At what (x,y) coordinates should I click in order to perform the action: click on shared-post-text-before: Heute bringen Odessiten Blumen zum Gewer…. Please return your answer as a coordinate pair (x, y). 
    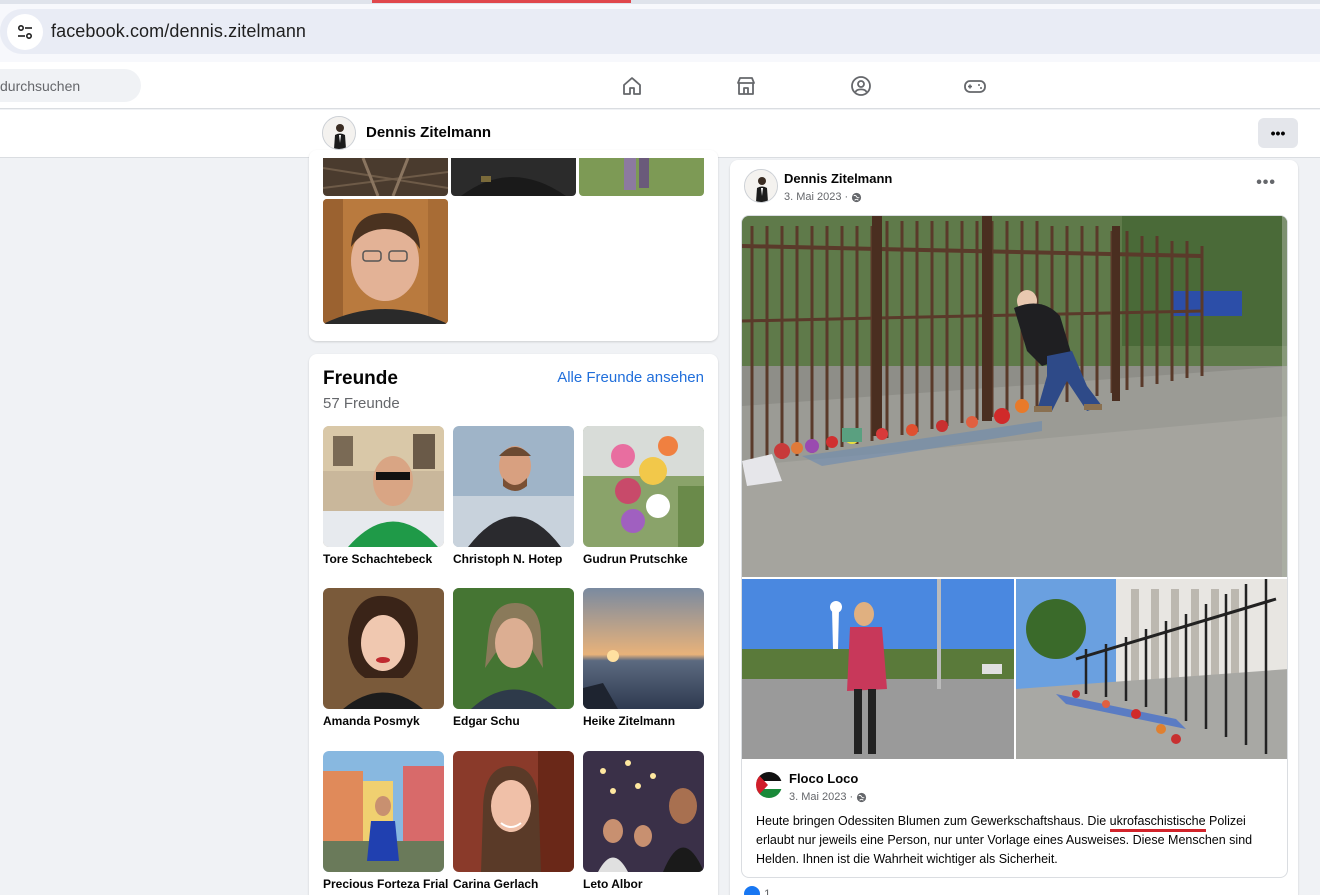
    Looking at the image, I should click on (933, 821).